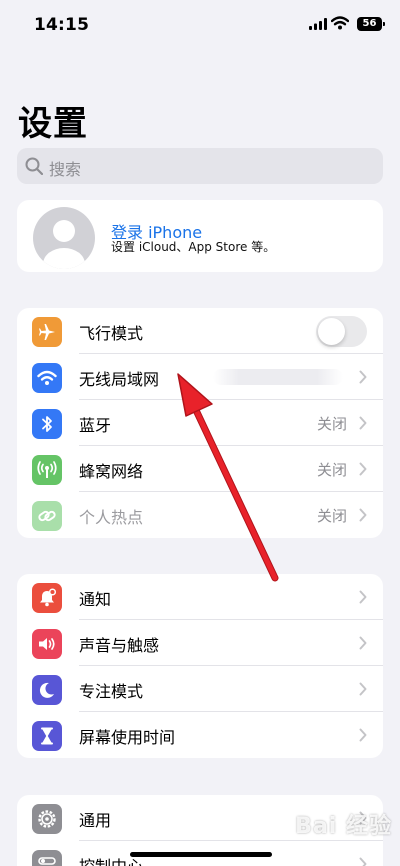 The image size is (400, 866). I want to click on bluetooth-icon, so click(47, 424).